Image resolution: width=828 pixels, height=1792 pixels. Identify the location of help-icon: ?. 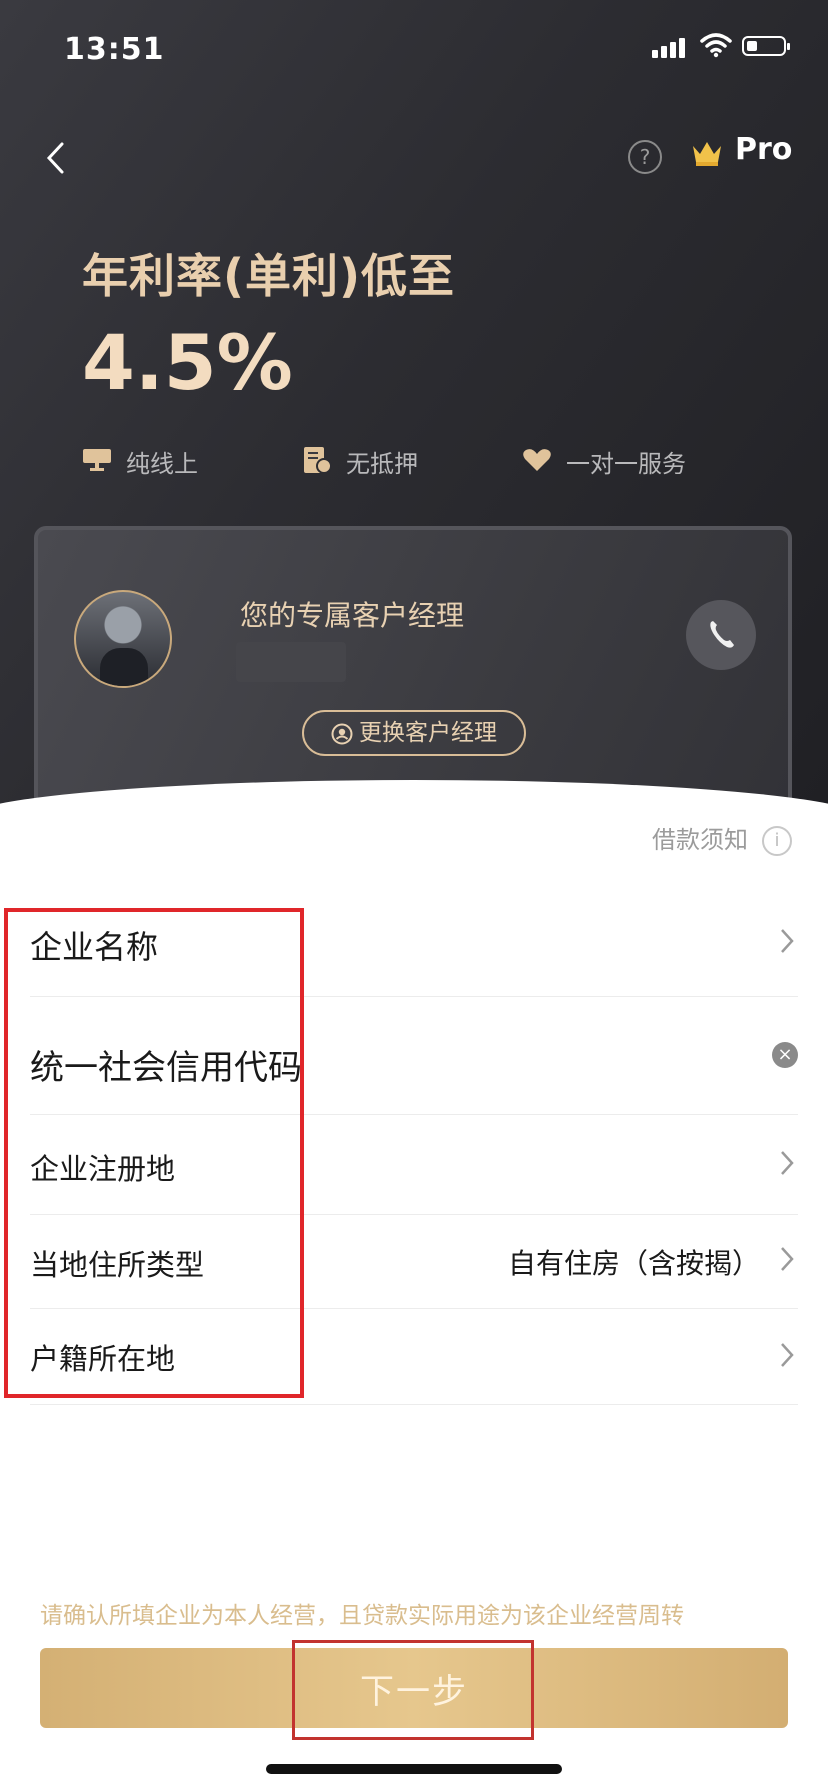
(645, 157).